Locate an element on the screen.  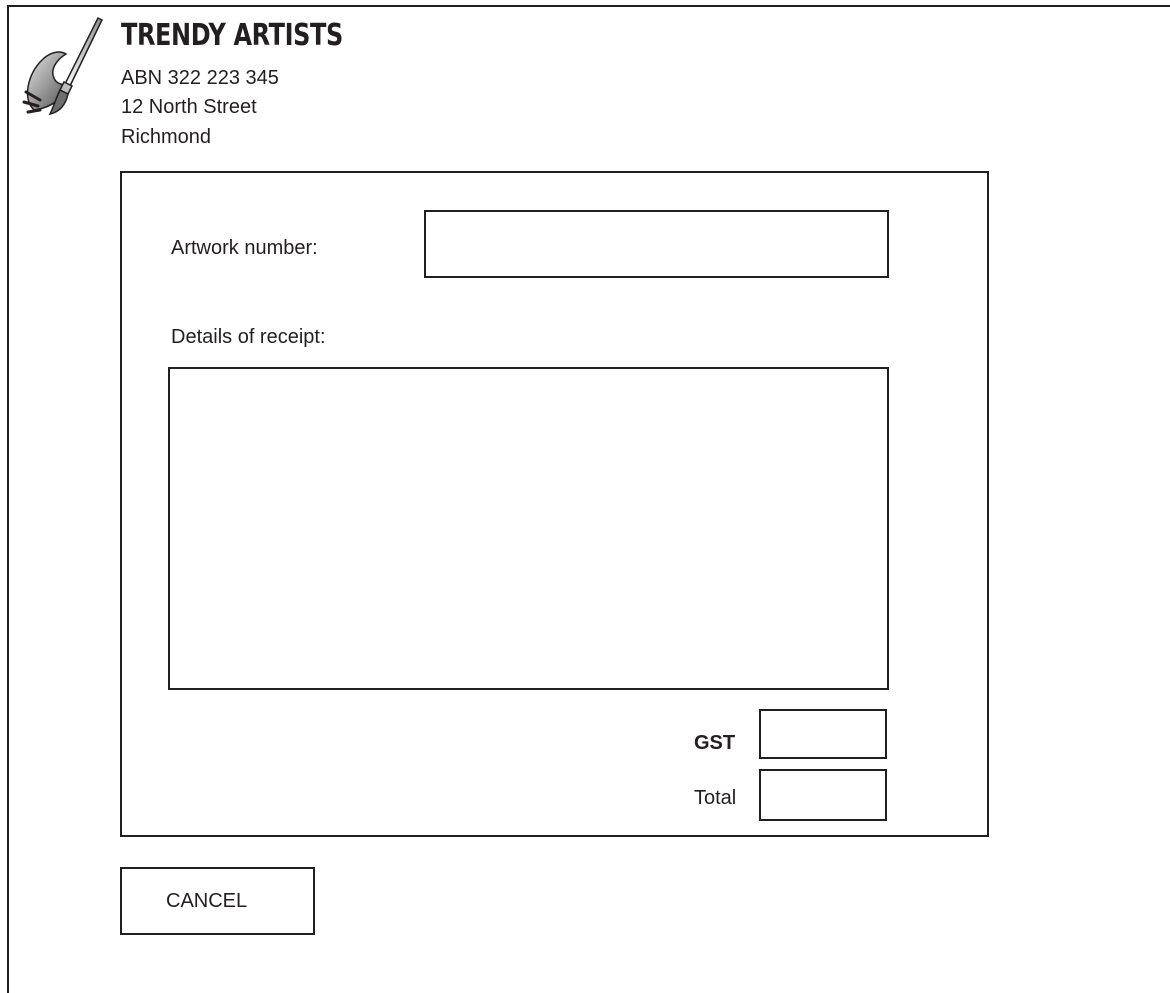
company-suburb: Richmond is located at coordinates (166, 137).